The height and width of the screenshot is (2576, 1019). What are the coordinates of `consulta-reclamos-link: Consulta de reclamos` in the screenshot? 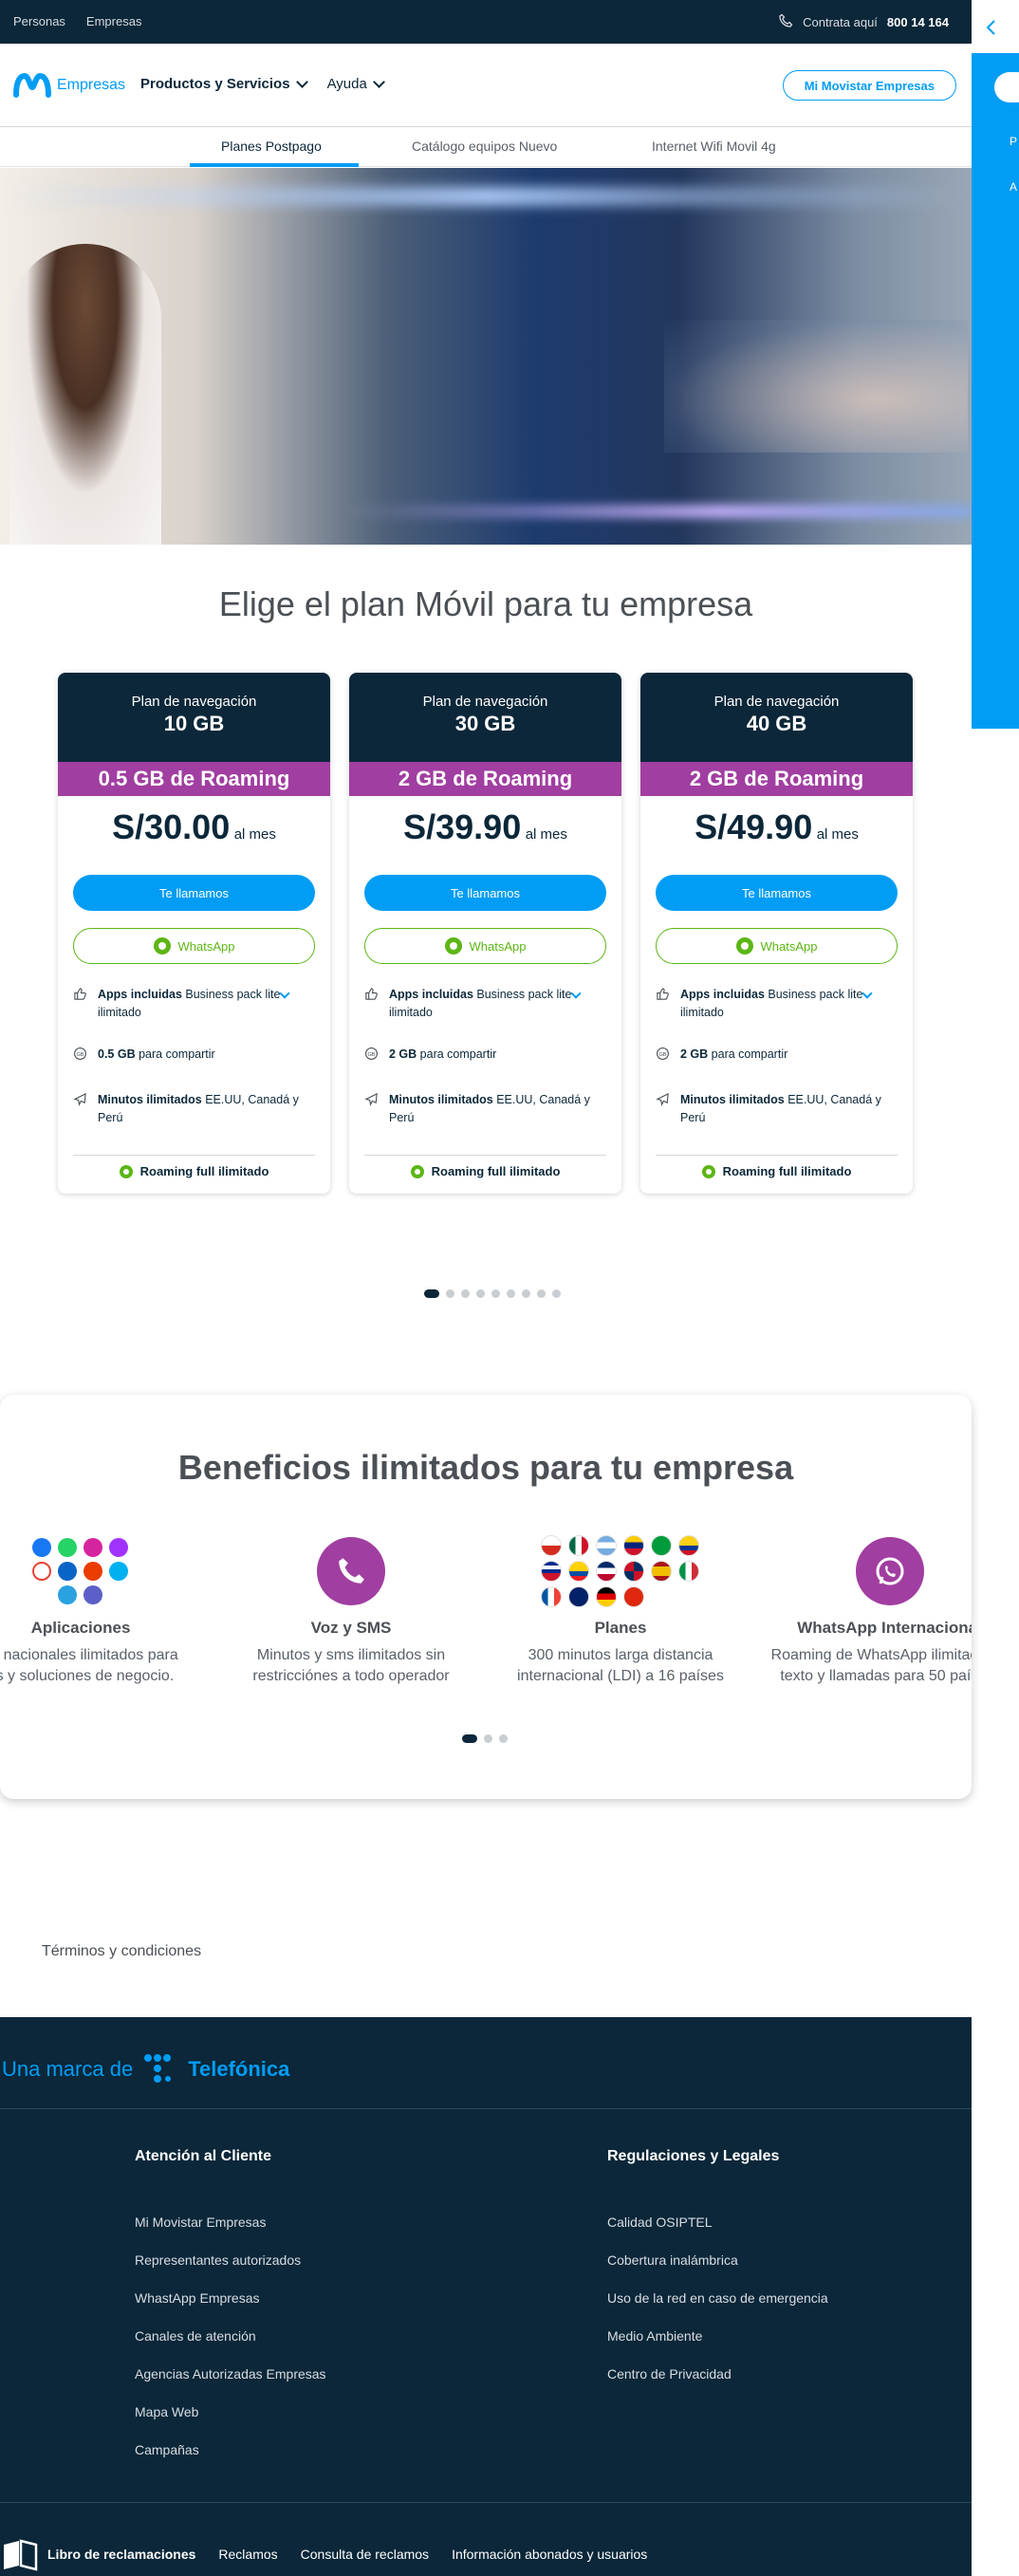 It's located at (365, 2554).